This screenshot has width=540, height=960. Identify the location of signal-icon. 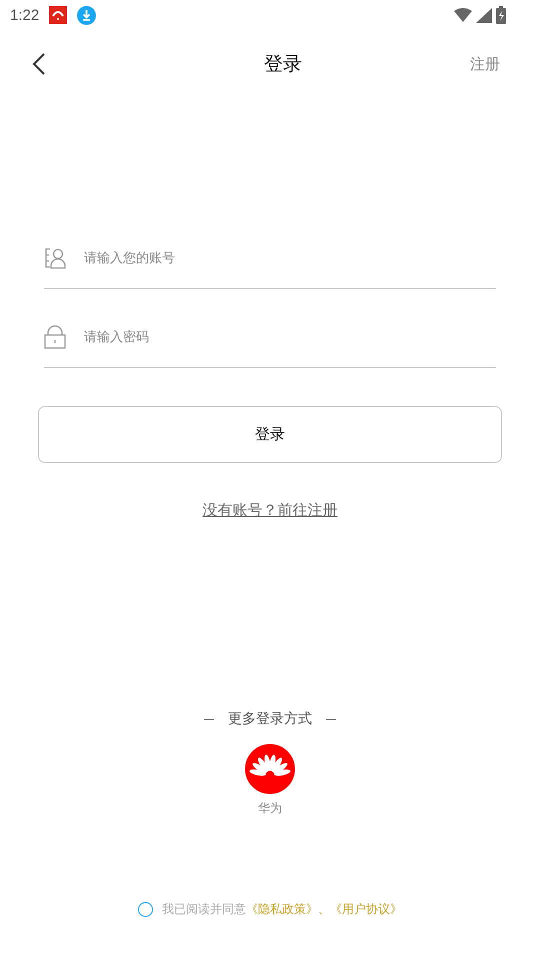
(484, 15).